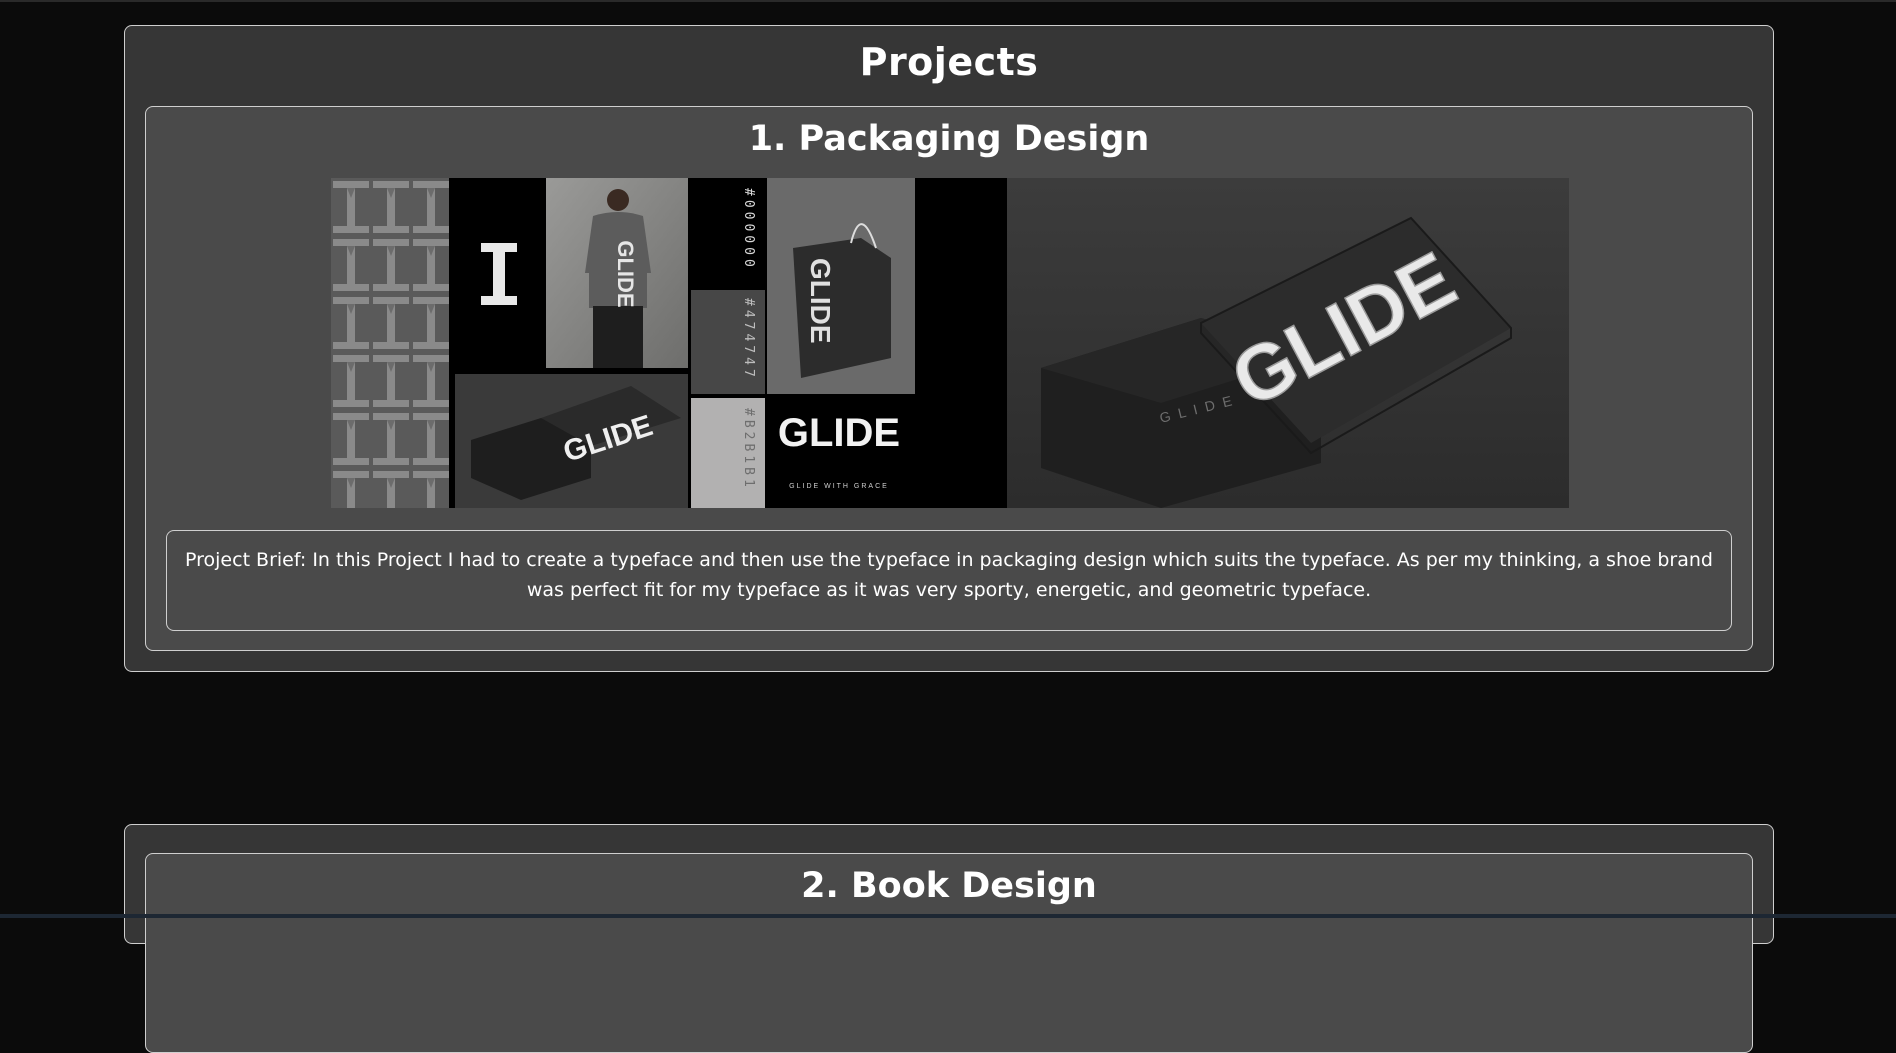 This screenshot has height=1053, width=1896. I want to click on pattern-strip, so click(390, 343).